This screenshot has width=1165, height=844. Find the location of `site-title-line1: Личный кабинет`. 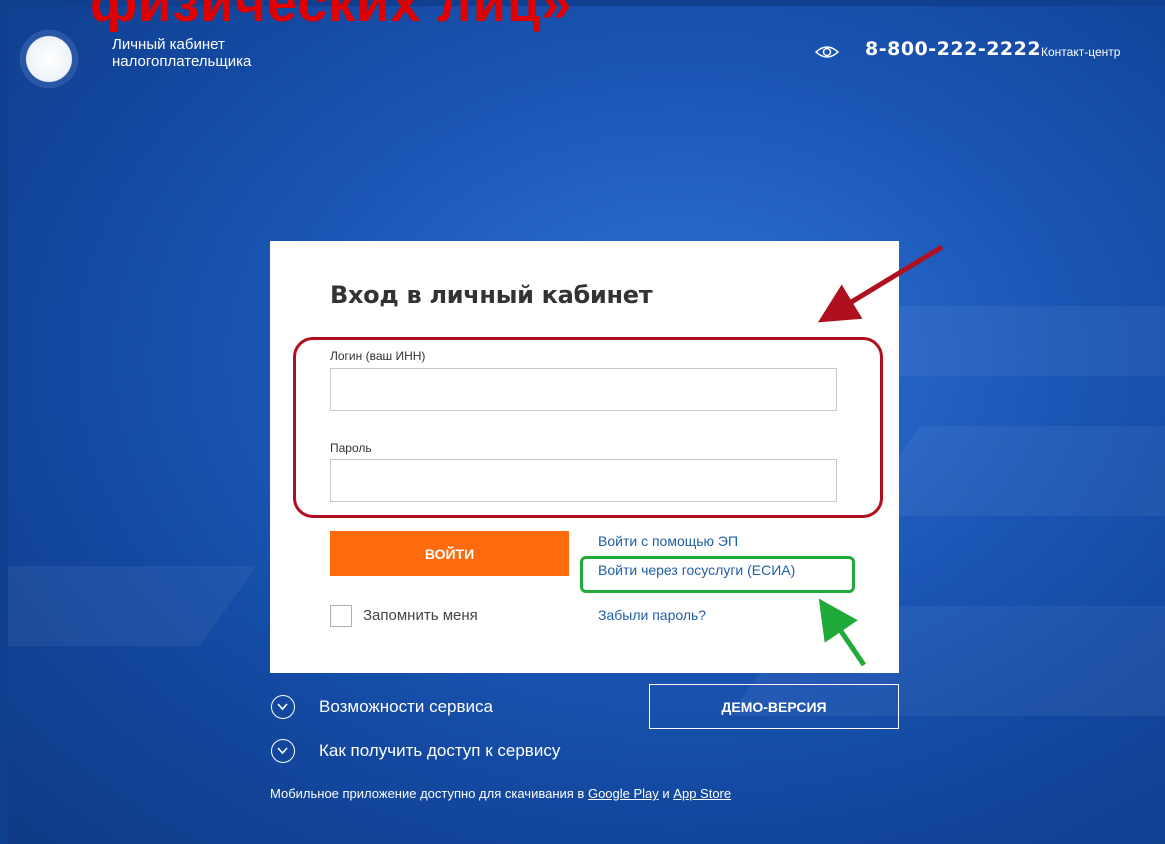

site-title-line1: Личный кабинет is located at coordinates (168, 44).